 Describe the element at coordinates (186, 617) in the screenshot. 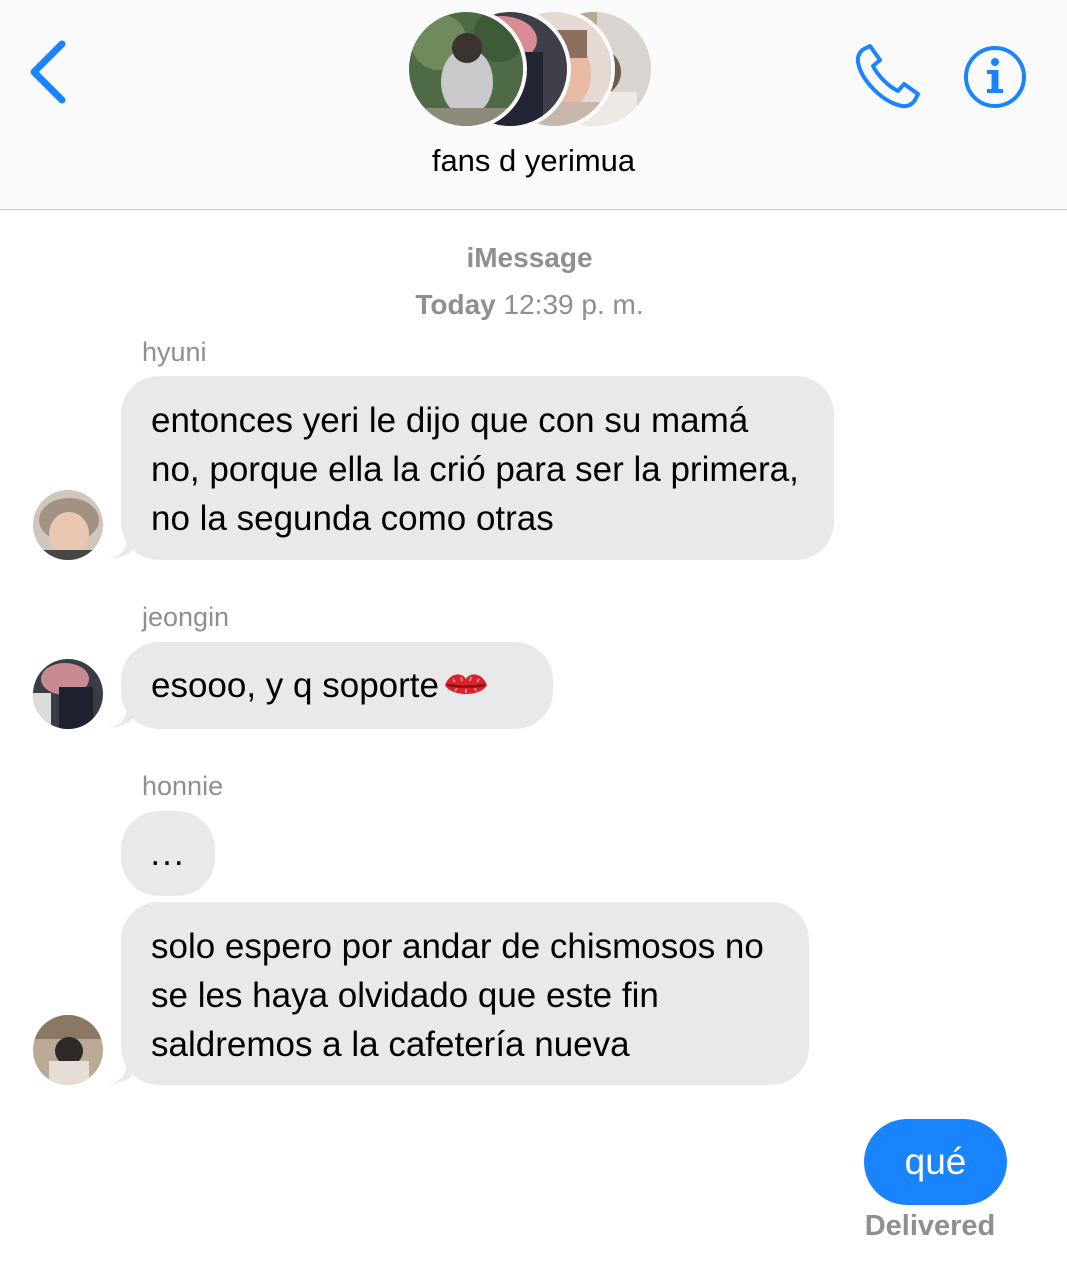

I see `sender-name: jeongin` at that location.